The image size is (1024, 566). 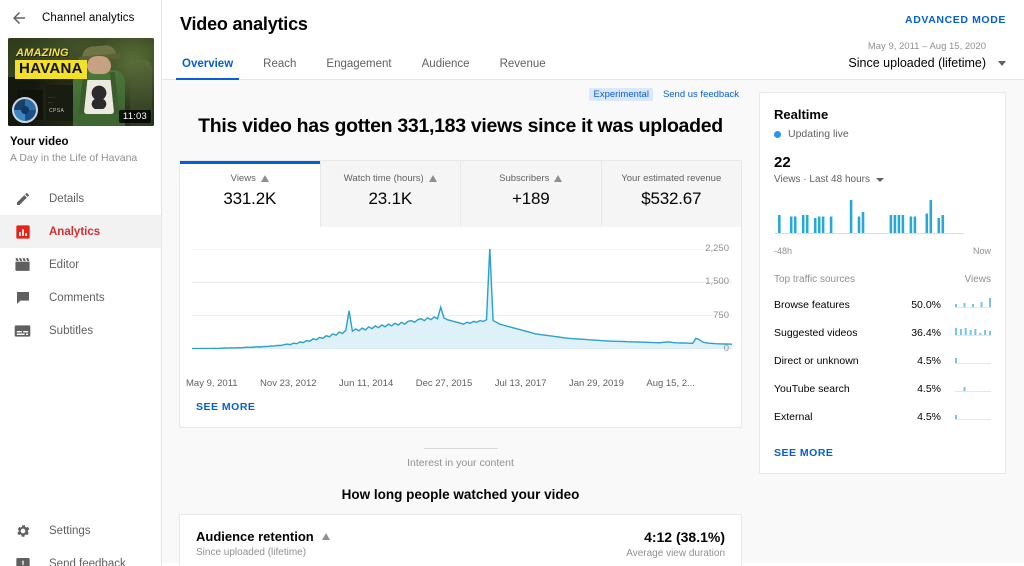 I want to click on sidebar-item-subtitles: Subtitles, so click(x=80, y=330).